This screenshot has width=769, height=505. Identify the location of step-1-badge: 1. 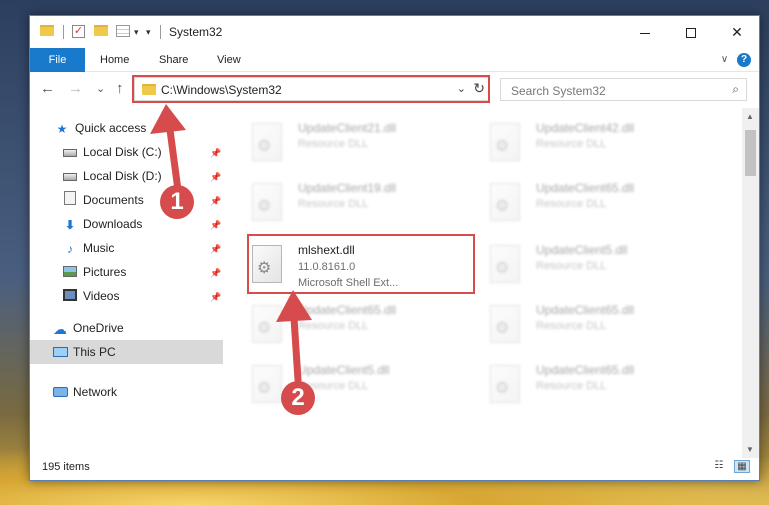
(177, 202).